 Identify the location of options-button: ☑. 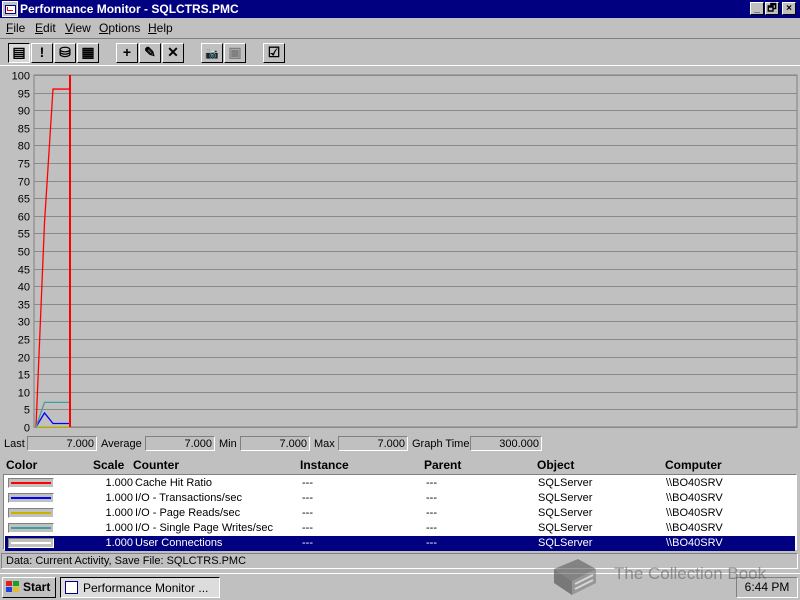
(274, 53).